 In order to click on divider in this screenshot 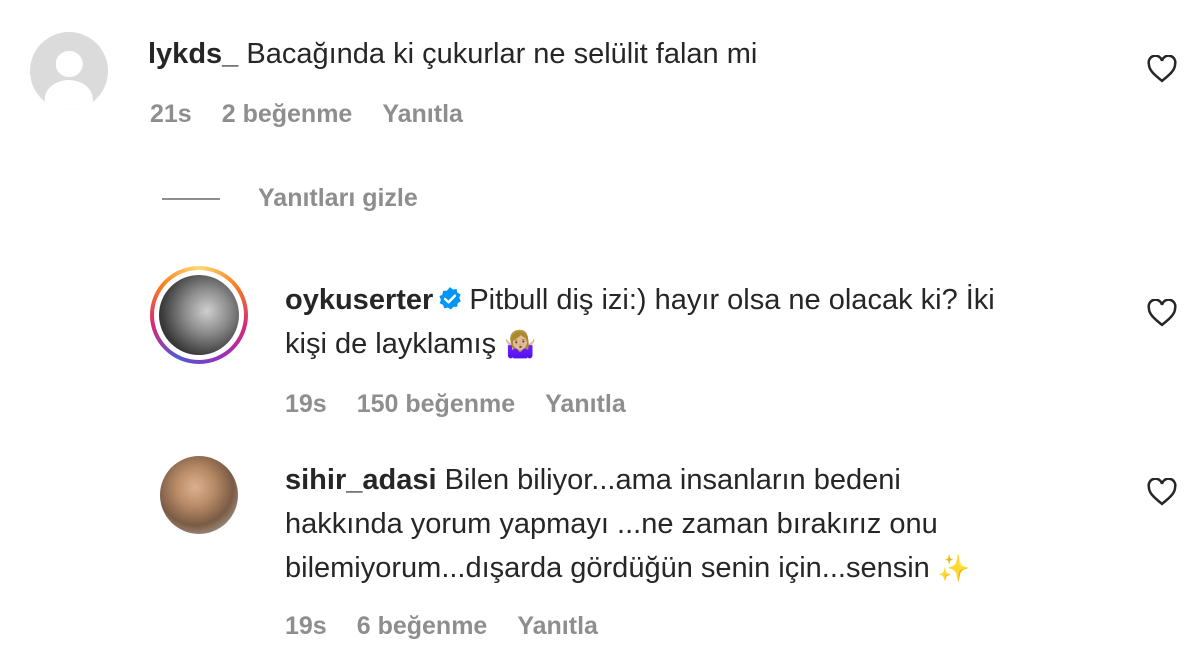, I will do `click(191, 198)`.